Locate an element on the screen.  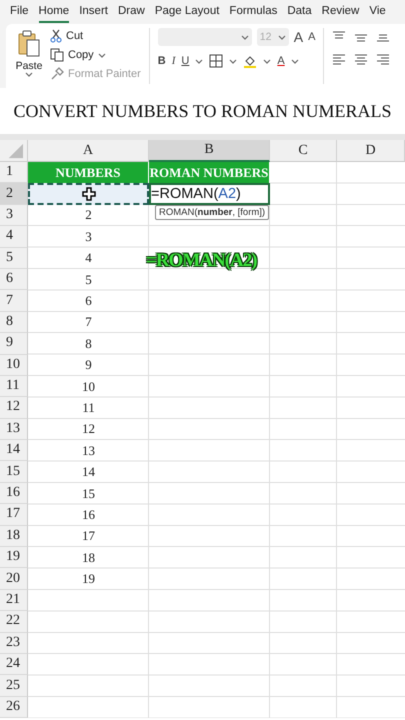
row-header: 17 is located at coordinates (14, 515).